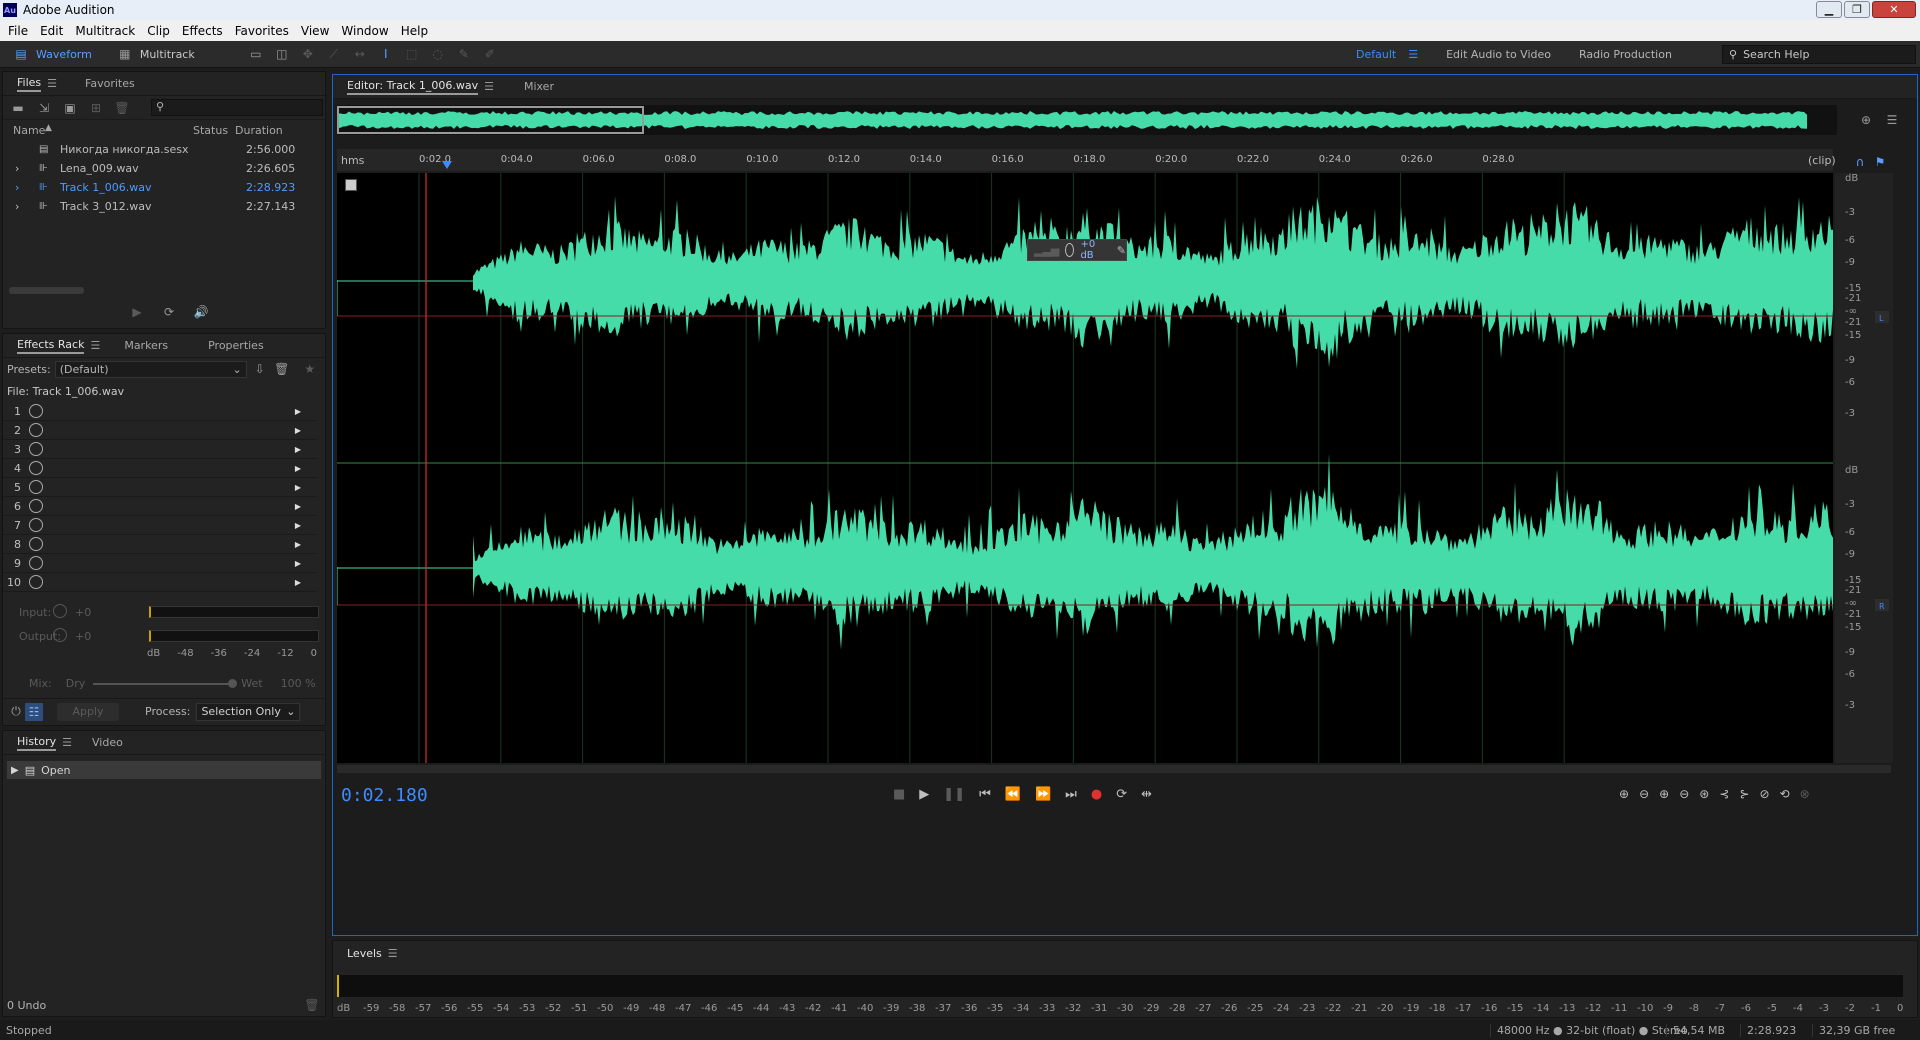 The width and height of the screenshot is (1920, 1040). Describe the element at coordinates (1860, 162) in the screenshot. I see `snap-icon: ∩` at that location.